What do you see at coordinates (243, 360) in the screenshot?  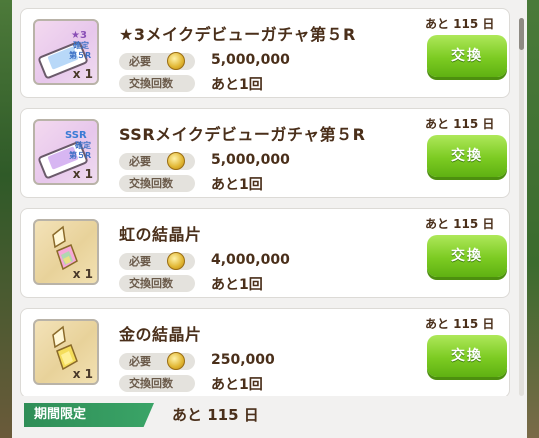 I see `required-value: 250,000` at bounding box center [243, 360].